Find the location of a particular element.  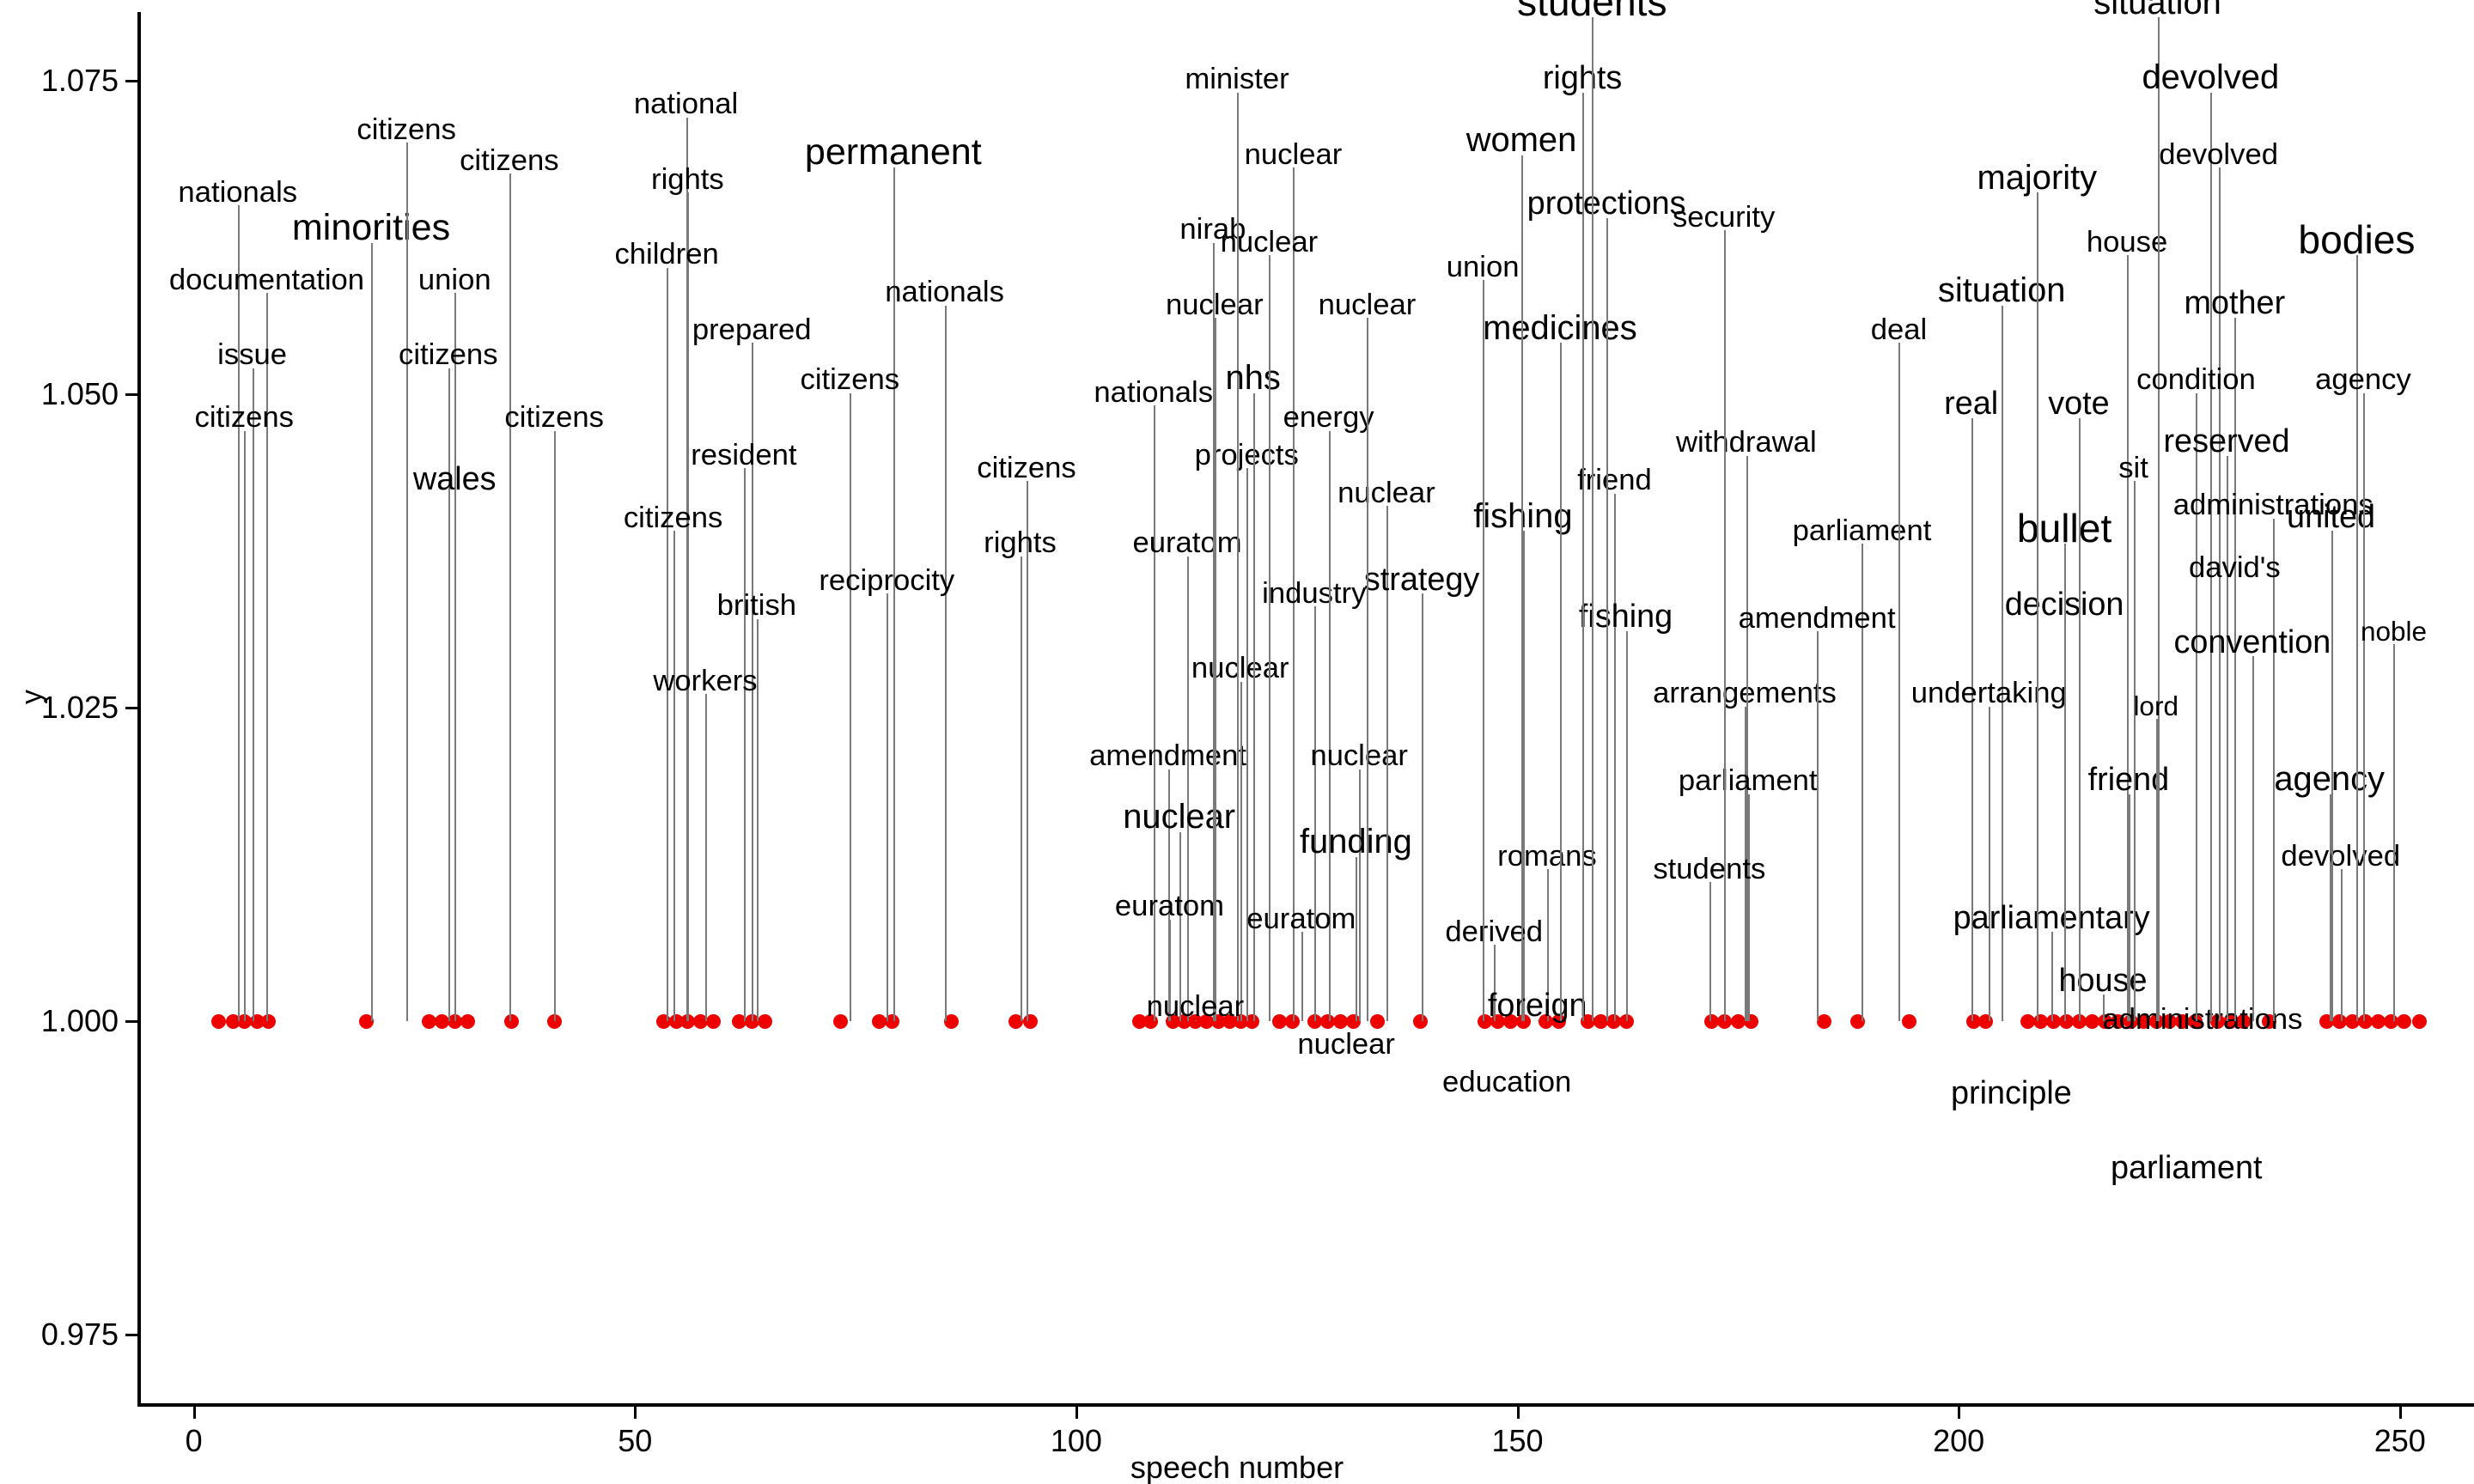

word-label: noble is located at coordinates (2394, 631).